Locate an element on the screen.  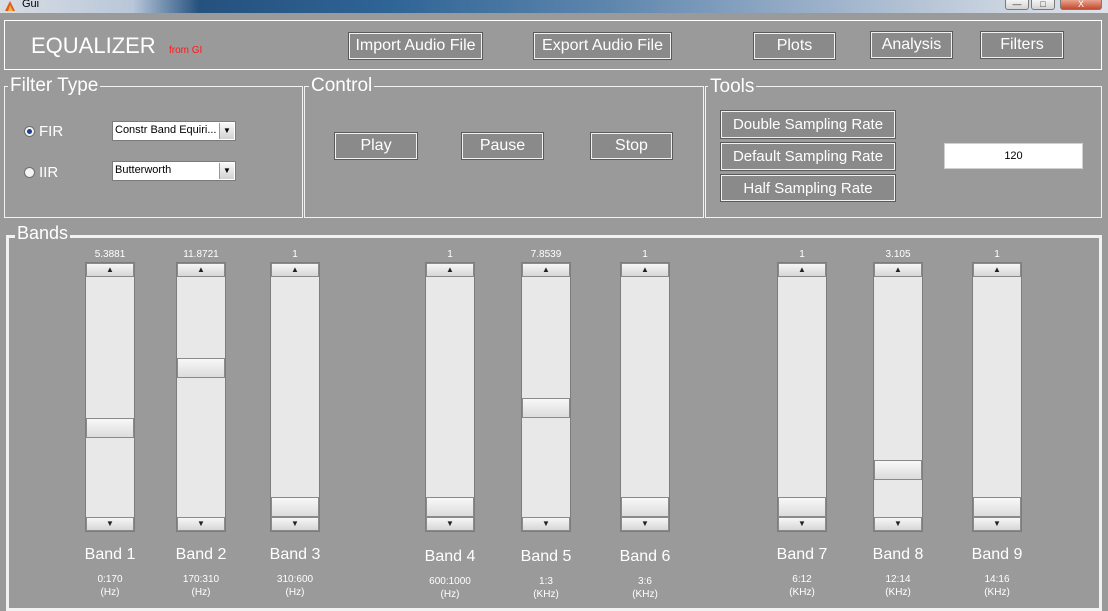
band-range: 3:6 is located at coordinates (645, 581).